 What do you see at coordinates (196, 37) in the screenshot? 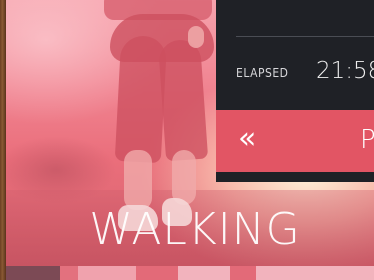
I see `runner-hand` at bounding box center [196, 37].